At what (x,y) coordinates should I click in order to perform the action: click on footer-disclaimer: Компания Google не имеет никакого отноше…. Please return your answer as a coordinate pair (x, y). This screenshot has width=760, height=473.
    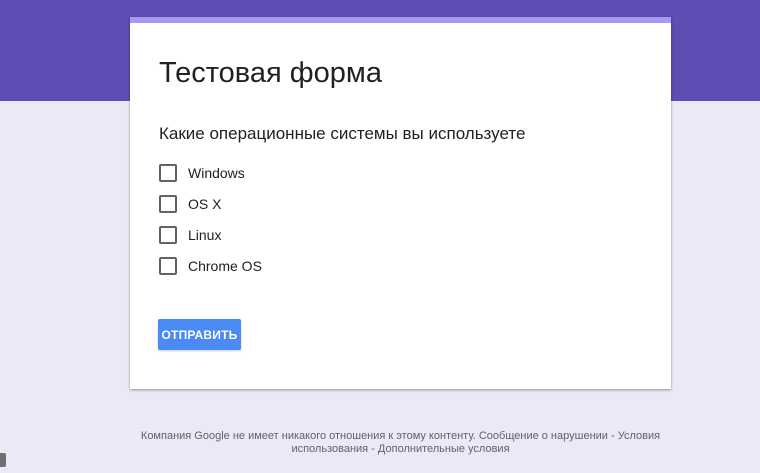
    Looking at the image, I should click on (309, 436).